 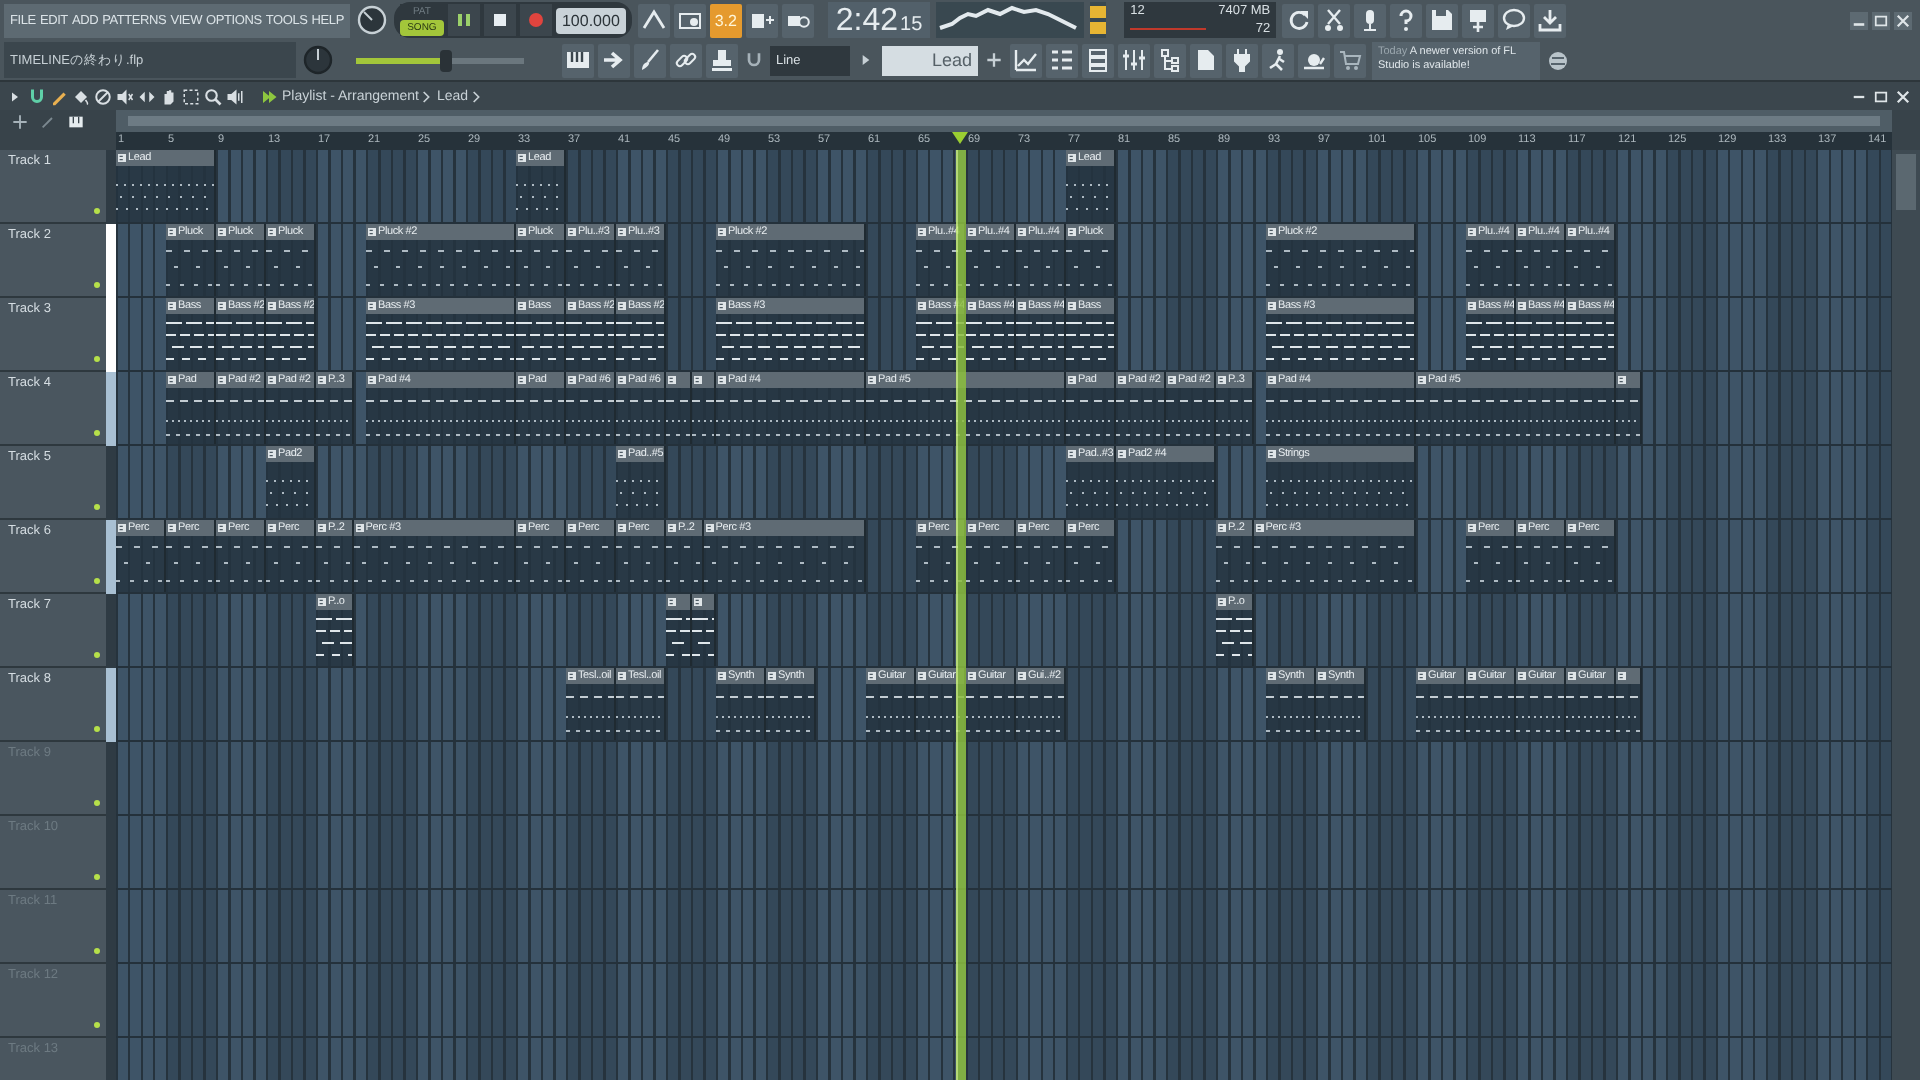 I want to click on double-arrow-icon, so click(x=147, y=96).